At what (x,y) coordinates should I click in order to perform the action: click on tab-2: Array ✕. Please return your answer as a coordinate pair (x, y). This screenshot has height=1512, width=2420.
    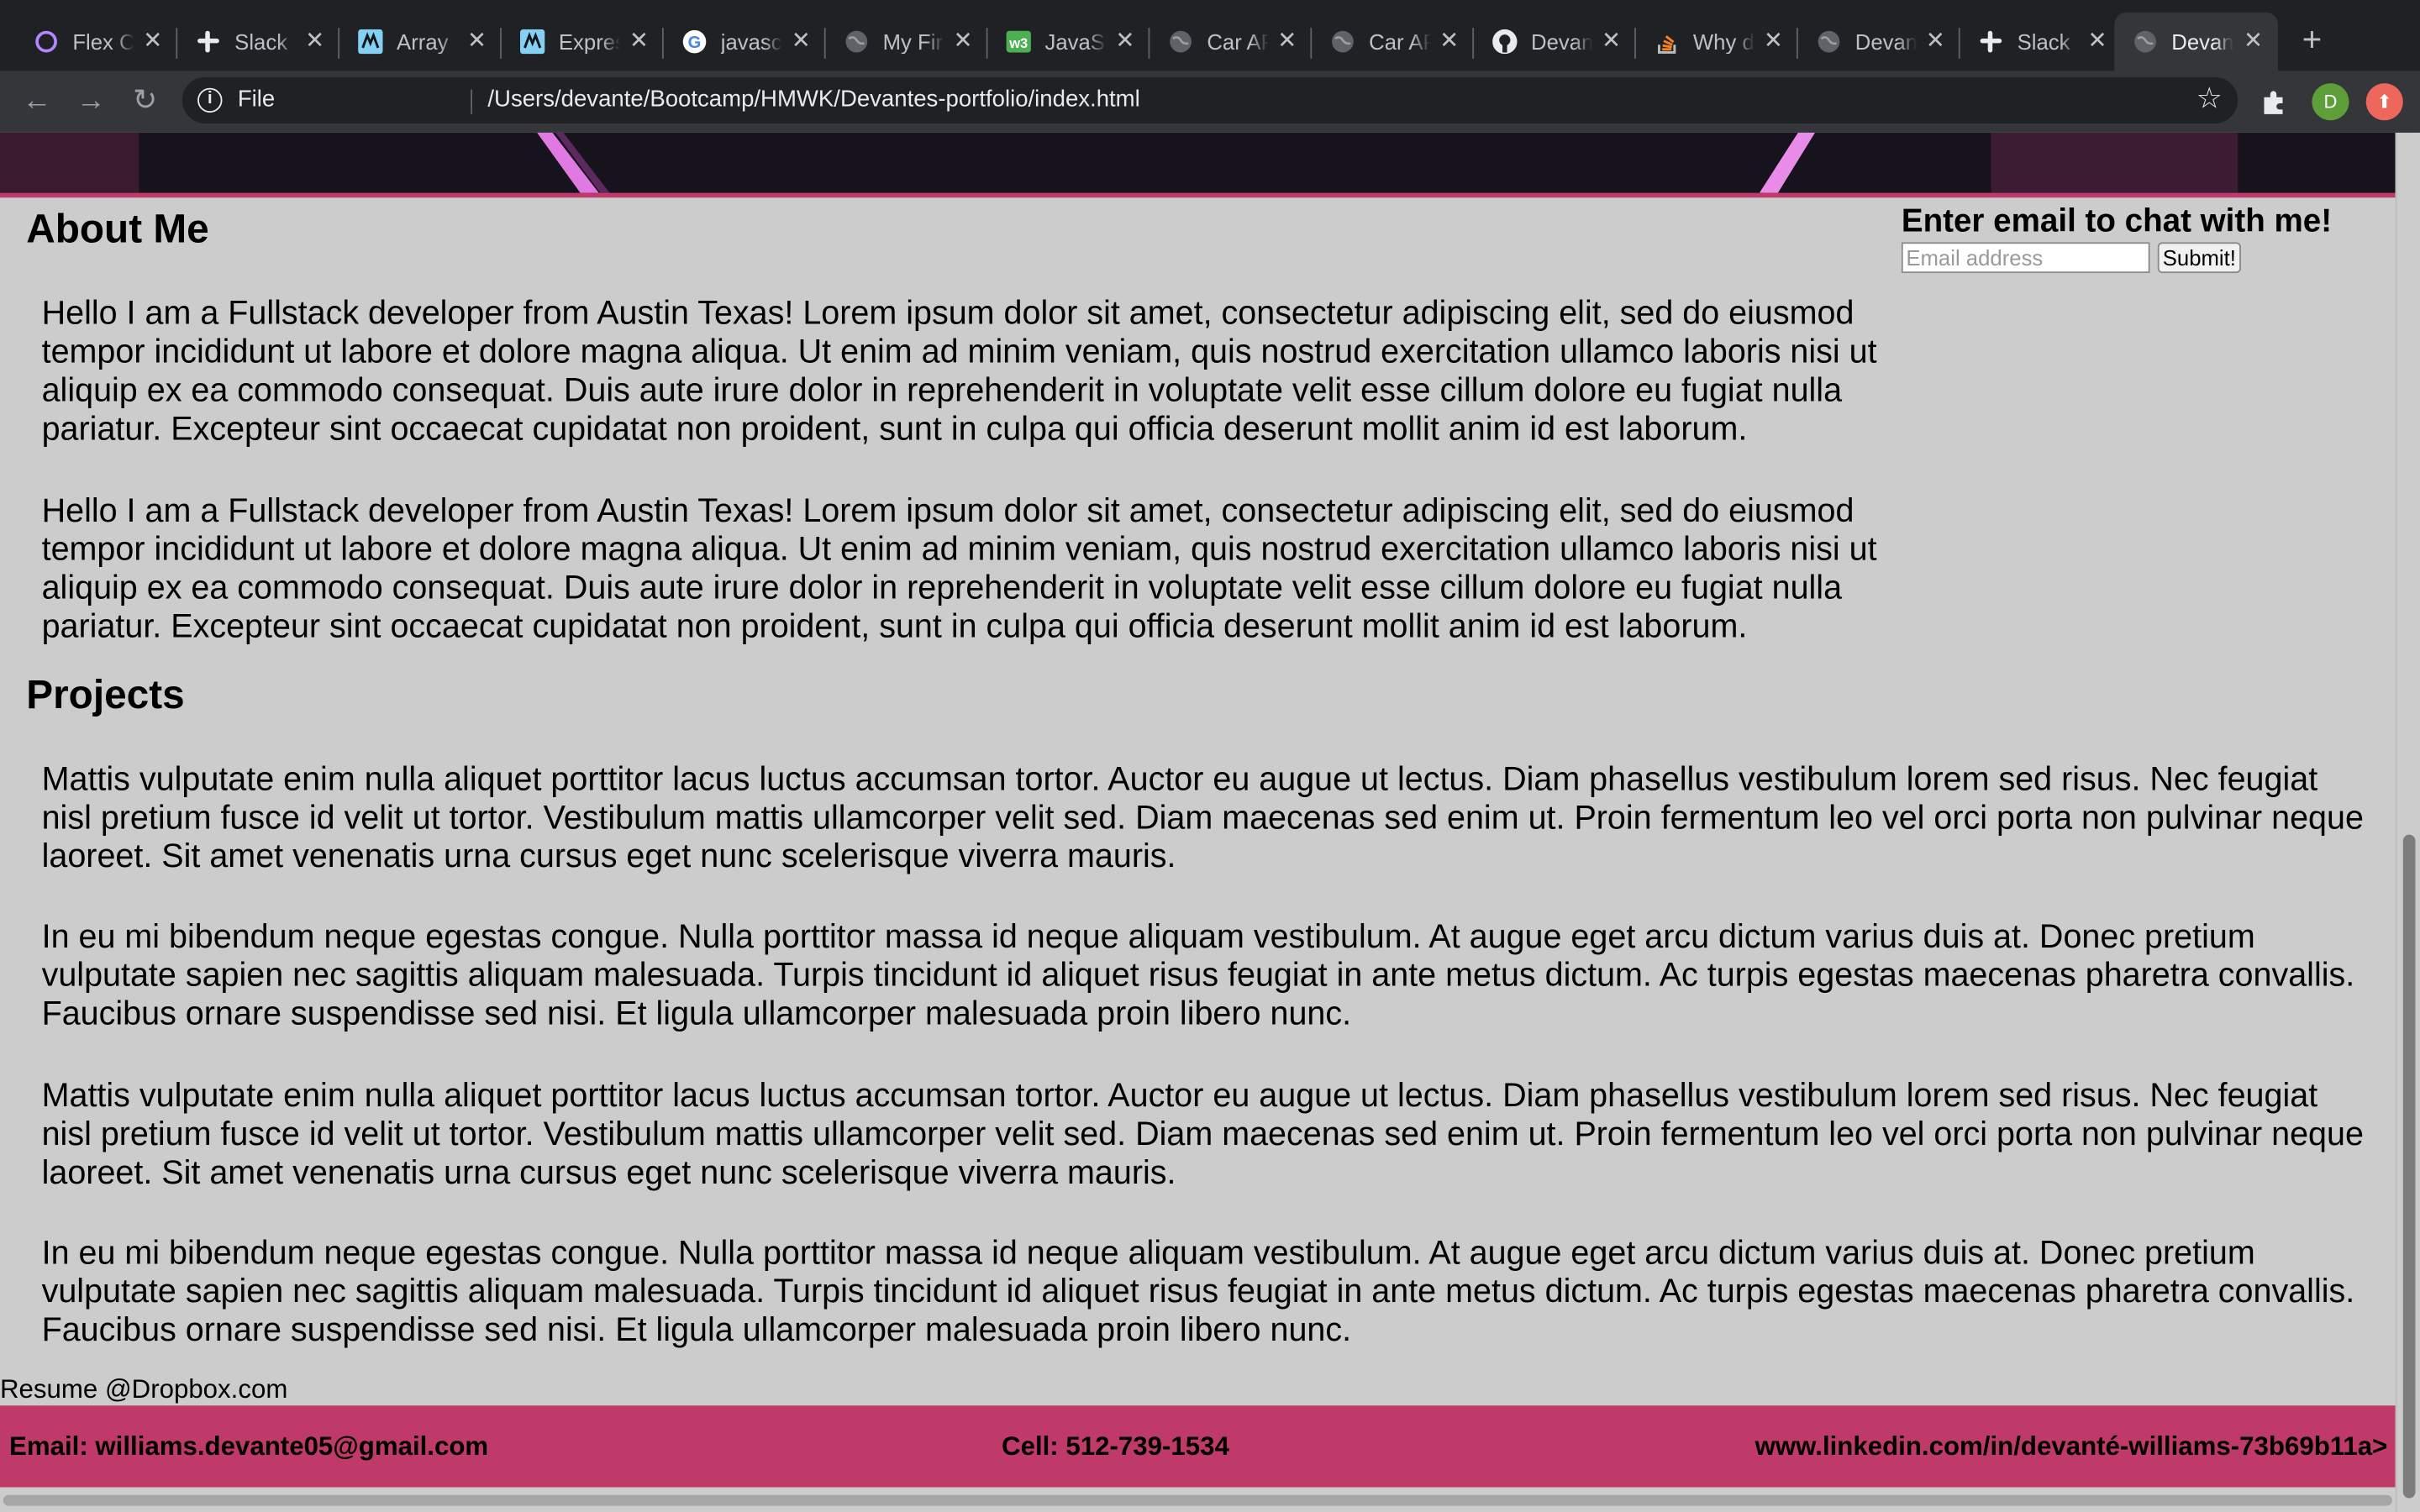
    Looking at the image, I should click on (420, 42).